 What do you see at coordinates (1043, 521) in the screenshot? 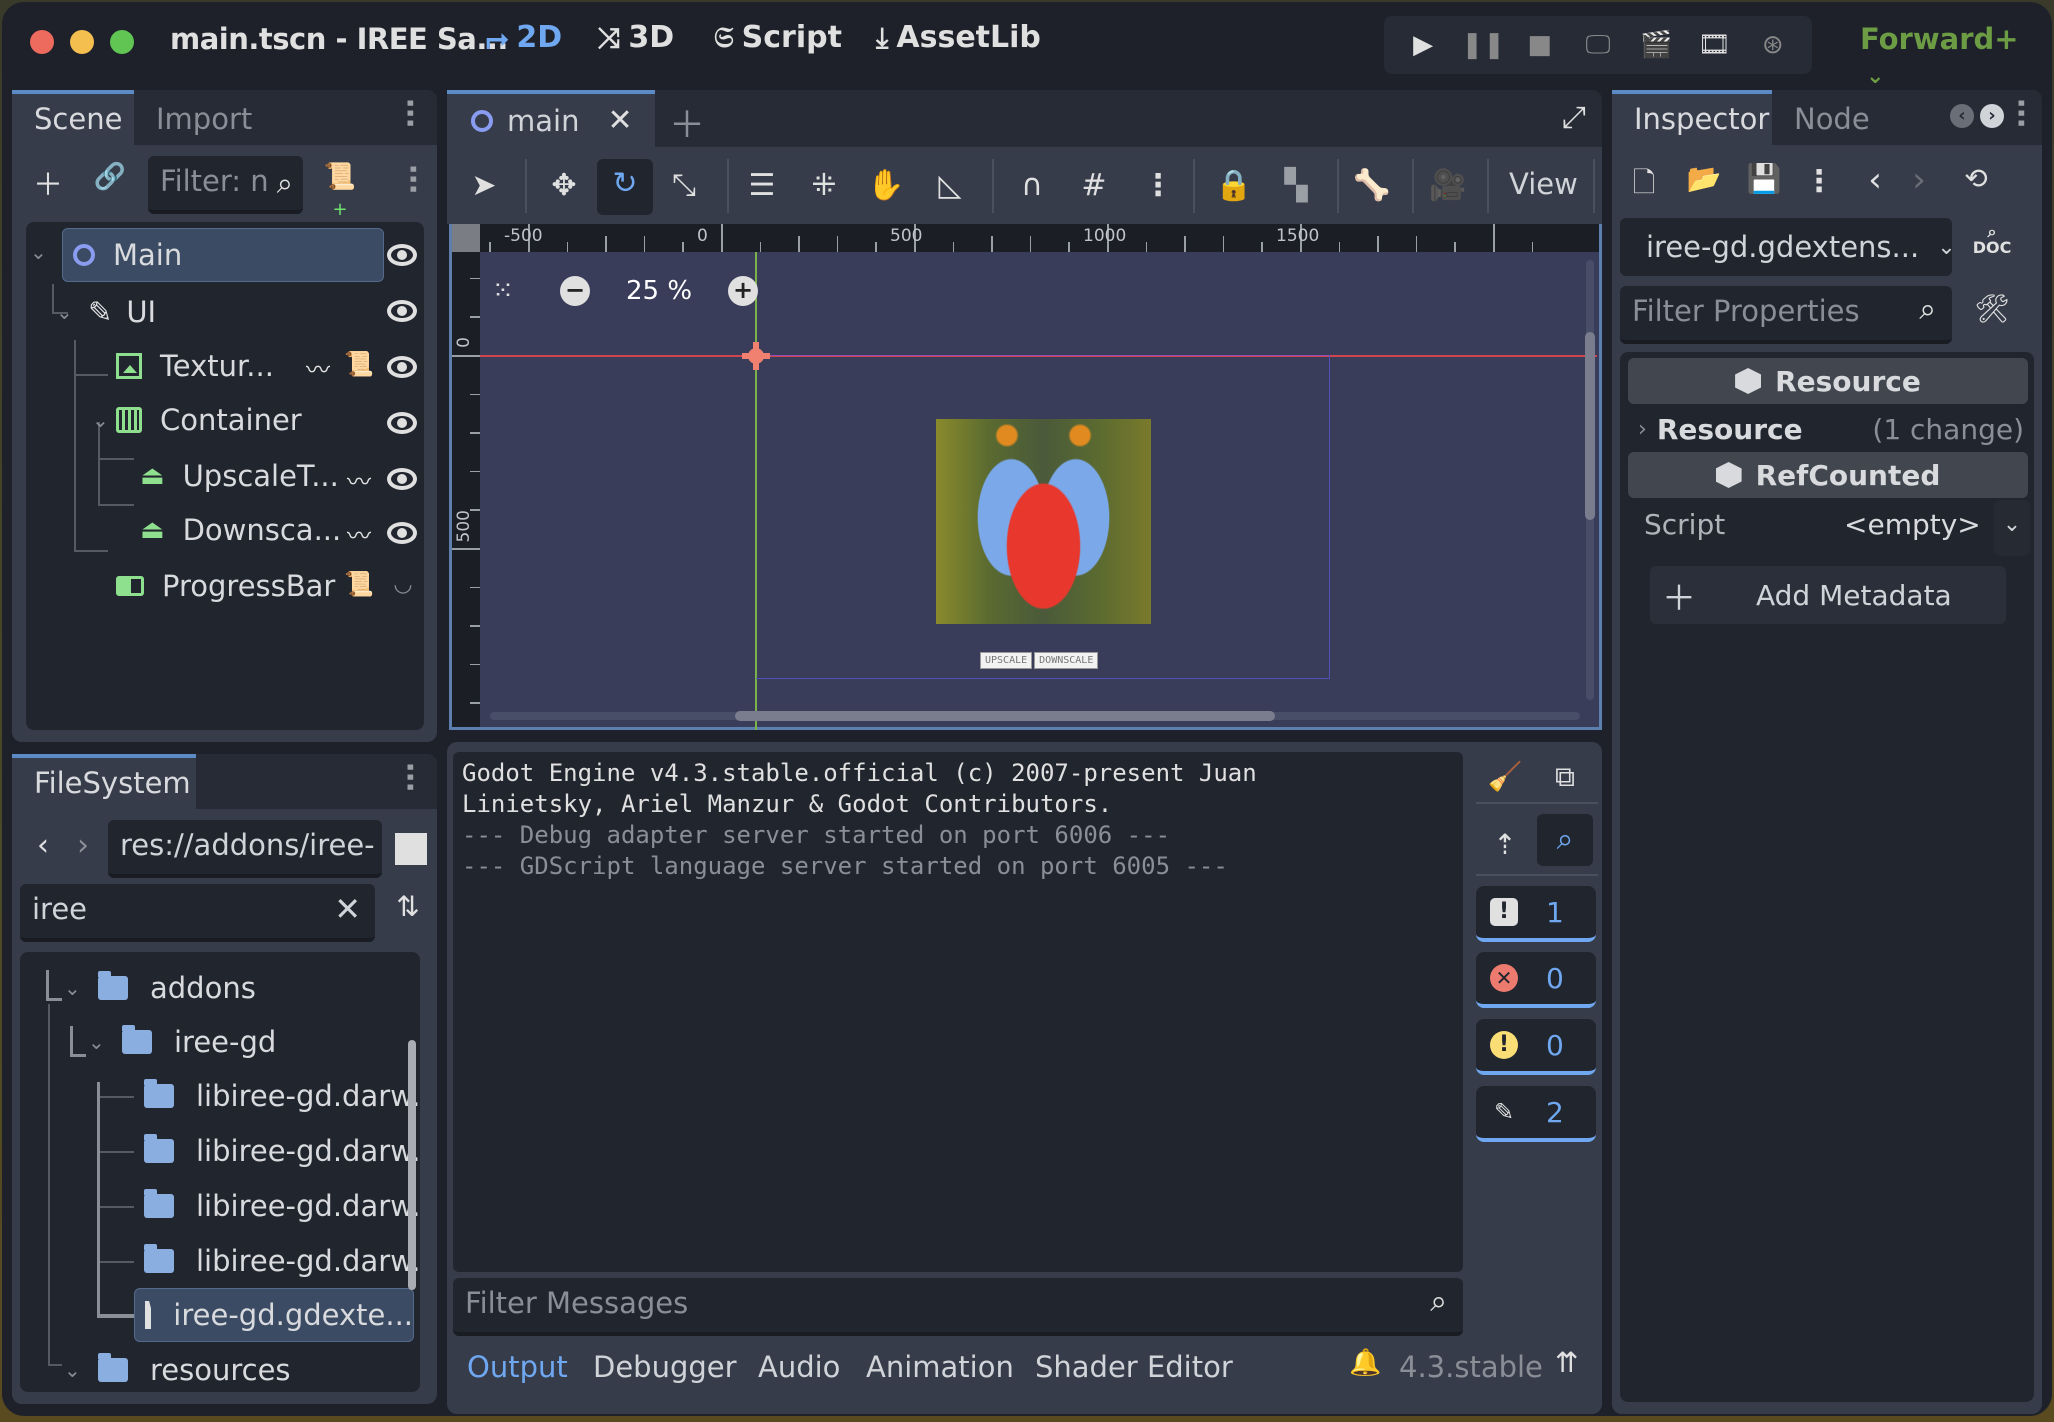
I see `mandrill-texture-image` at bounding box center [1043, 521].